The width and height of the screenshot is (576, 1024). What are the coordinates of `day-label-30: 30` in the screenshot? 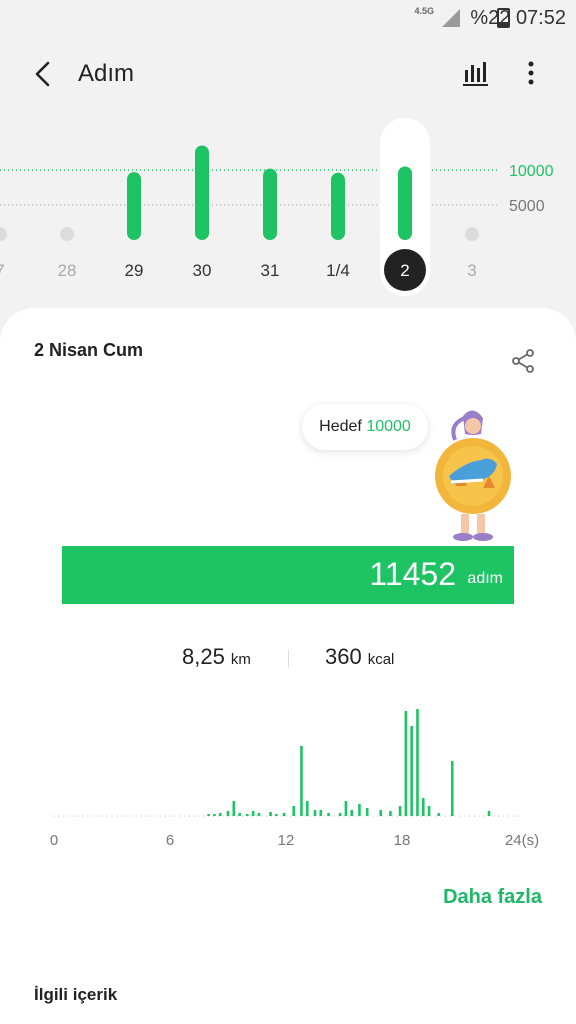 It's located at (202, 270).